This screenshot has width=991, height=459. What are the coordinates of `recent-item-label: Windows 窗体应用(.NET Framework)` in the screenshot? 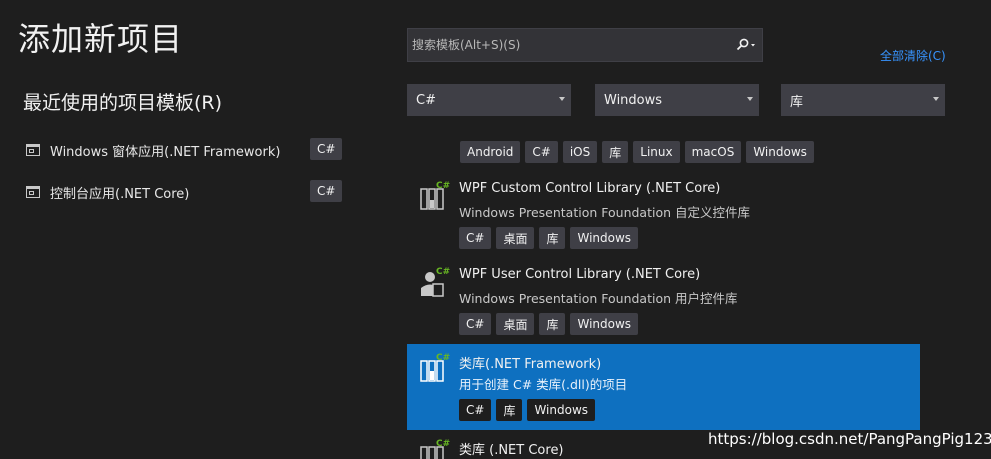 It's located at (165, 152).